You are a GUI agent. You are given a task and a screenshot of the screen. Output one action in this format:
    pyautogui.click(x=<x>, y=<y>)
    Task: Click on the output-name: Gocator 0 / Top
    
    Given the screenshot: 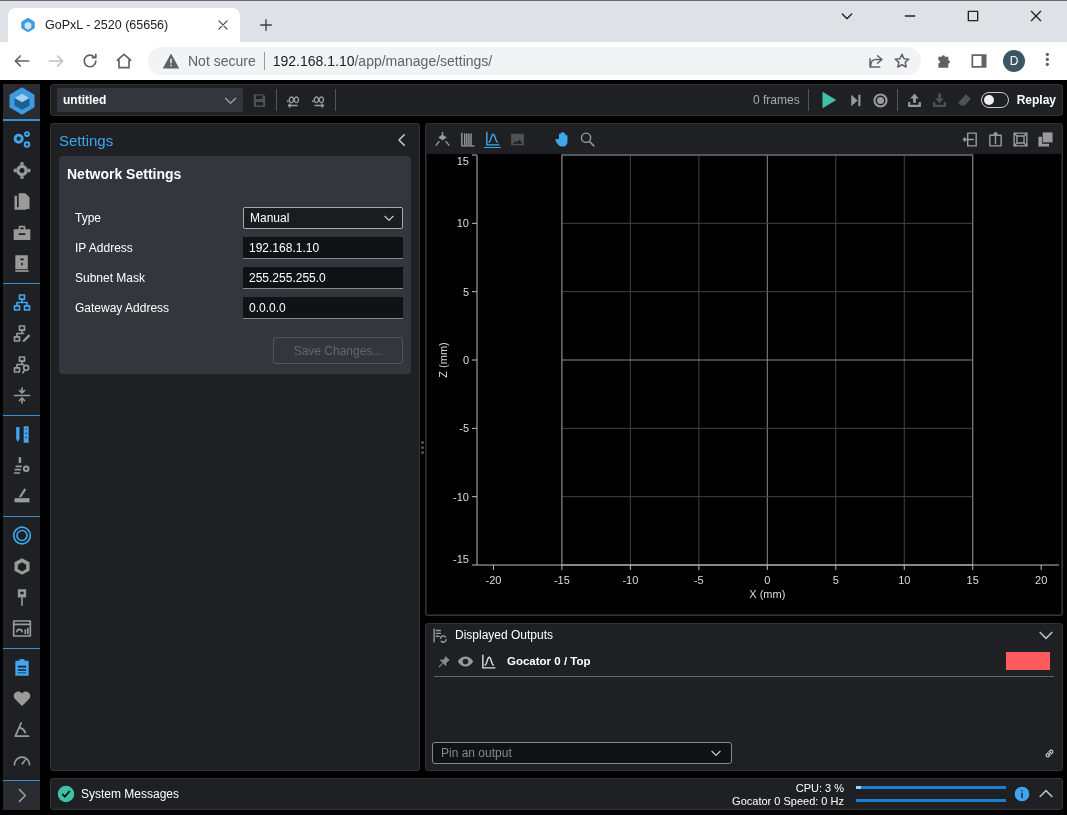 What is the action you would take?
    pyautogui.click(x=549, y=661)
    